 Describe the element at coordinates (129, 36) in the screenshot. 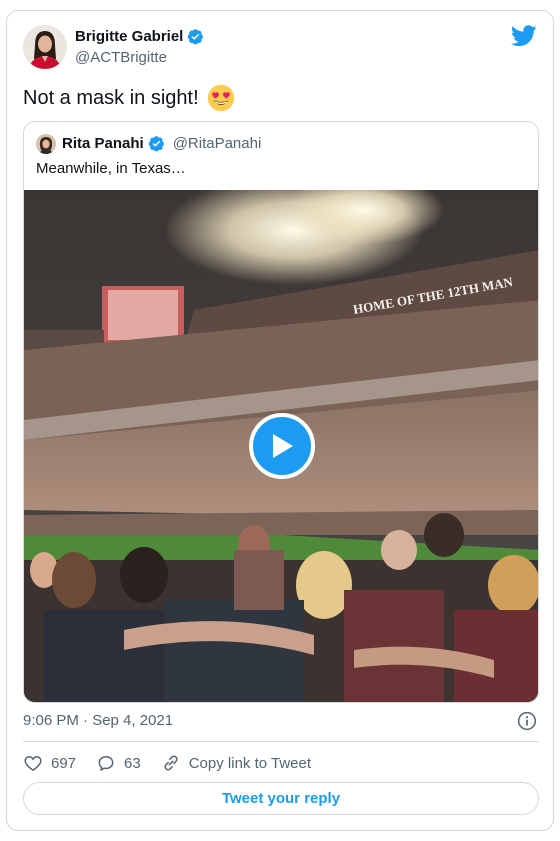

I see `author-name-text: Brigitte Gabriel` at that location.